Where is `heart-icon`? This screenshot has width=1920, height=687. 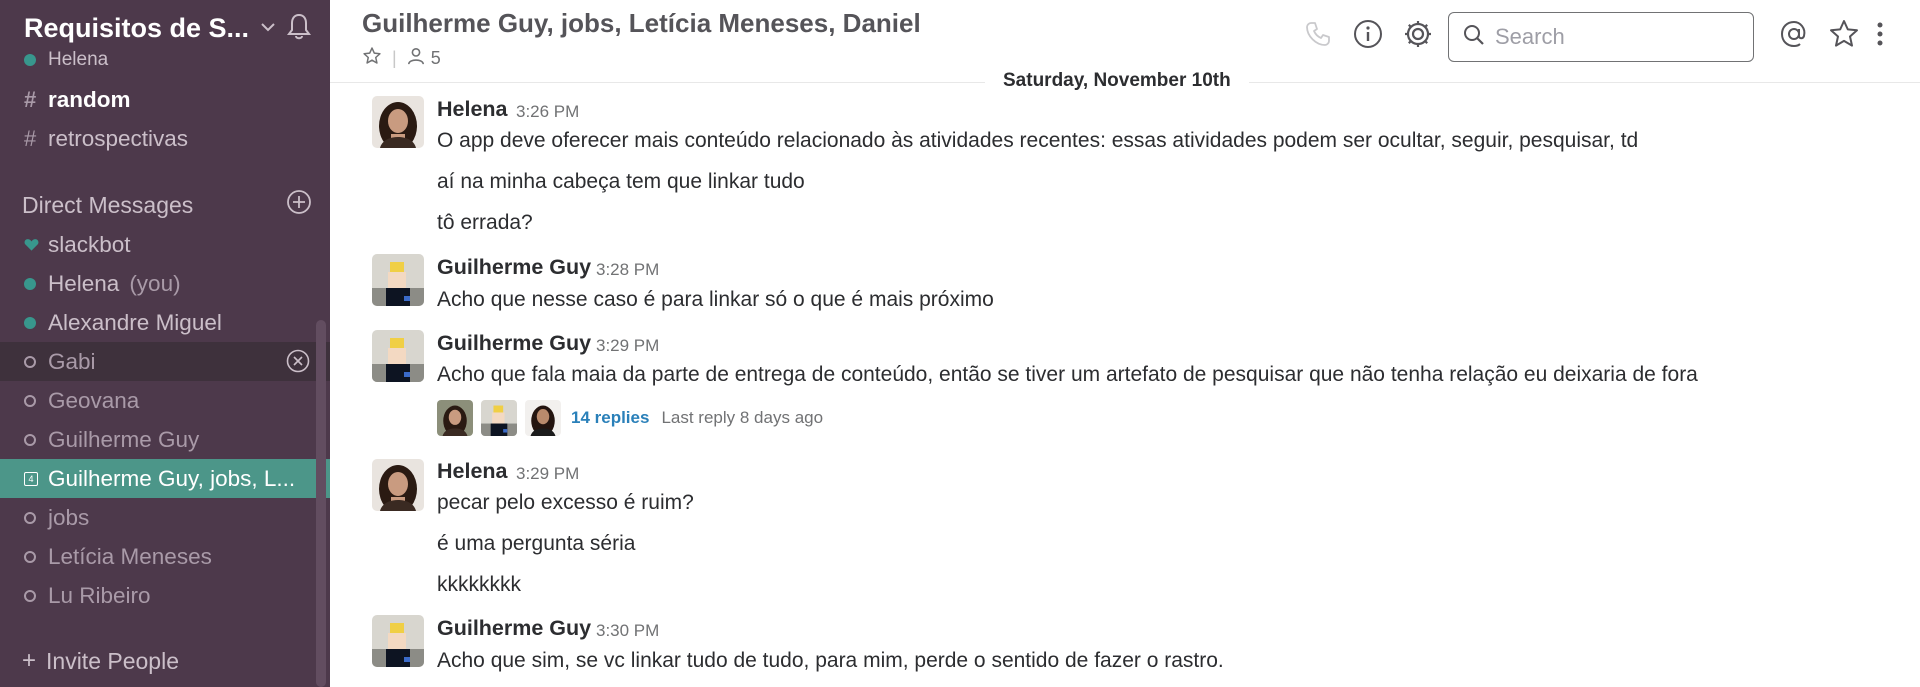
heart-icon is located at coordinates (36, 245).